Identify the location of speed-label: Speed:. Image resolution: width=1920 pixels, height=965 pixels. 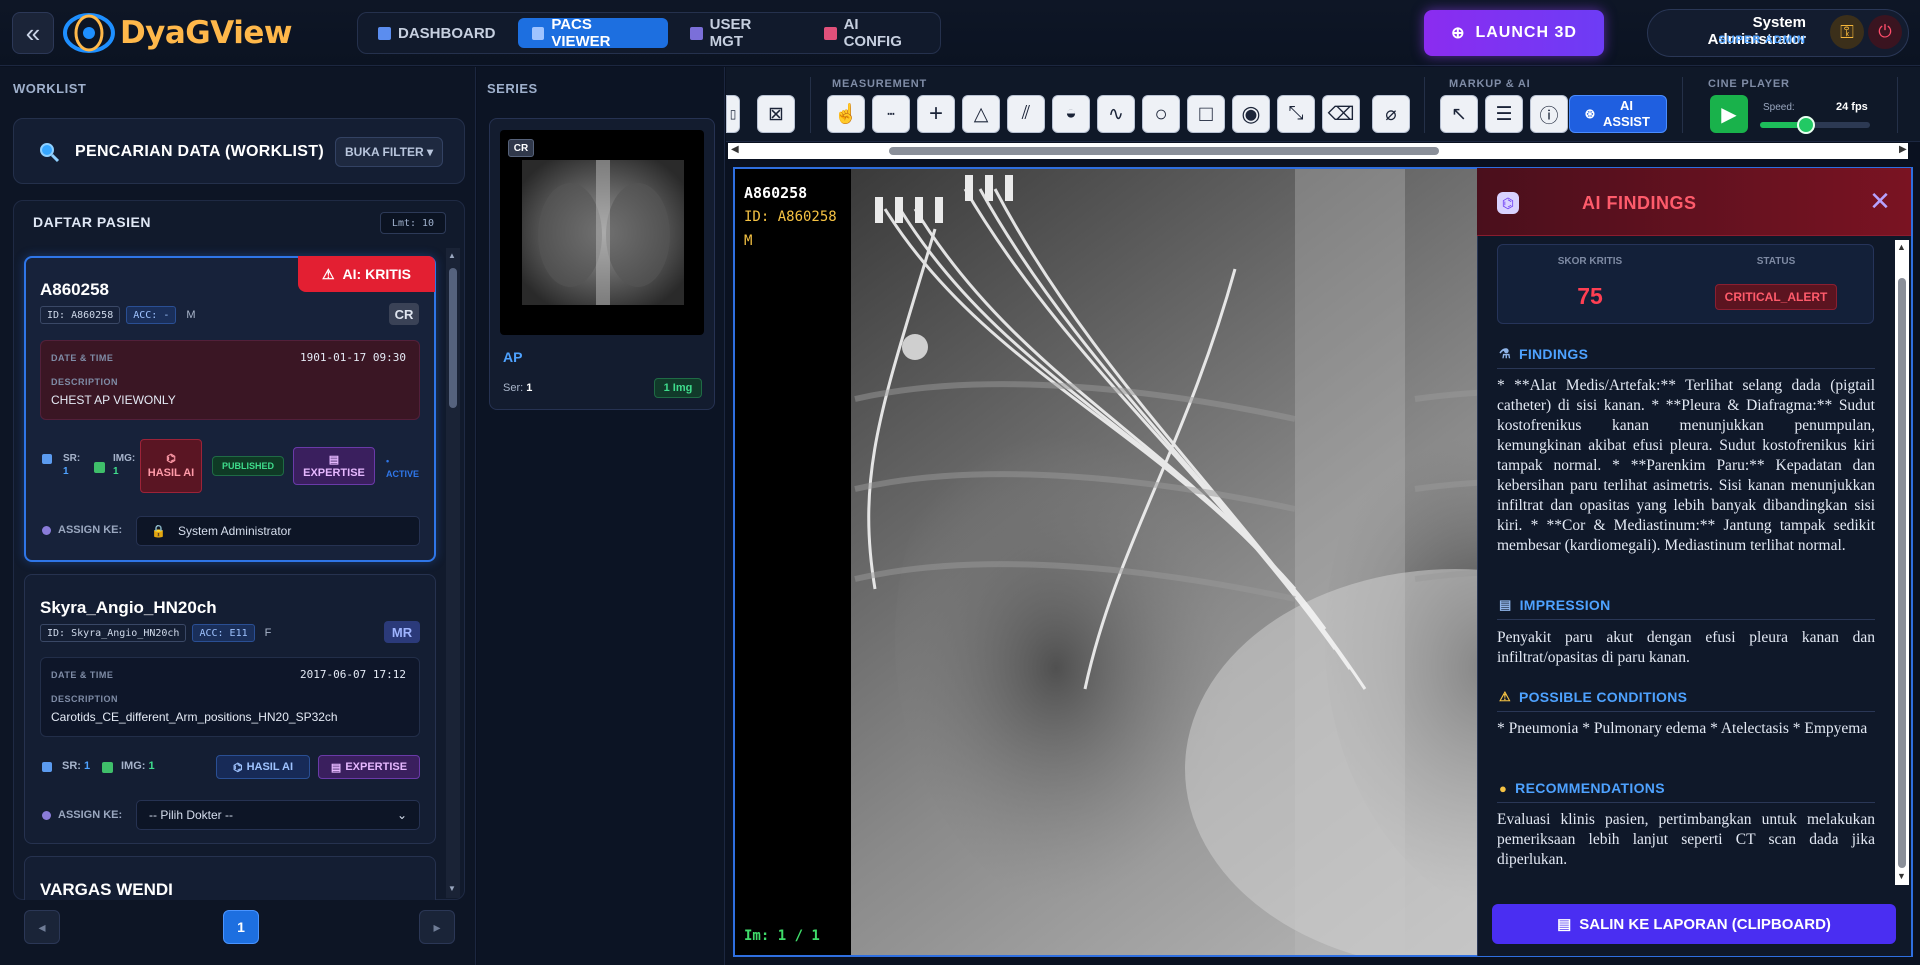
(1779, 107).